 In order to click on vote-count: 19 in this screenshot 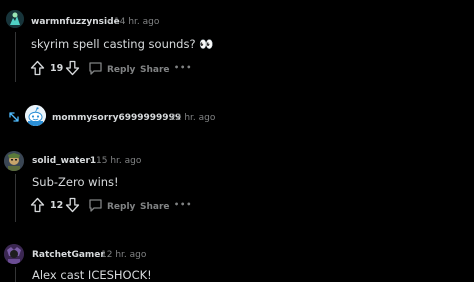, I will do `click(57, 68)`.